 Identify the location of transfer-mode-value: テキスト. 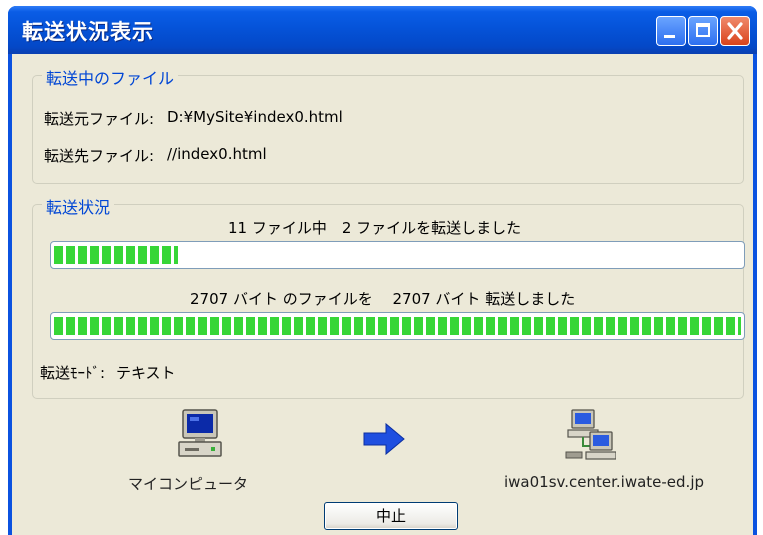
(146, 373).